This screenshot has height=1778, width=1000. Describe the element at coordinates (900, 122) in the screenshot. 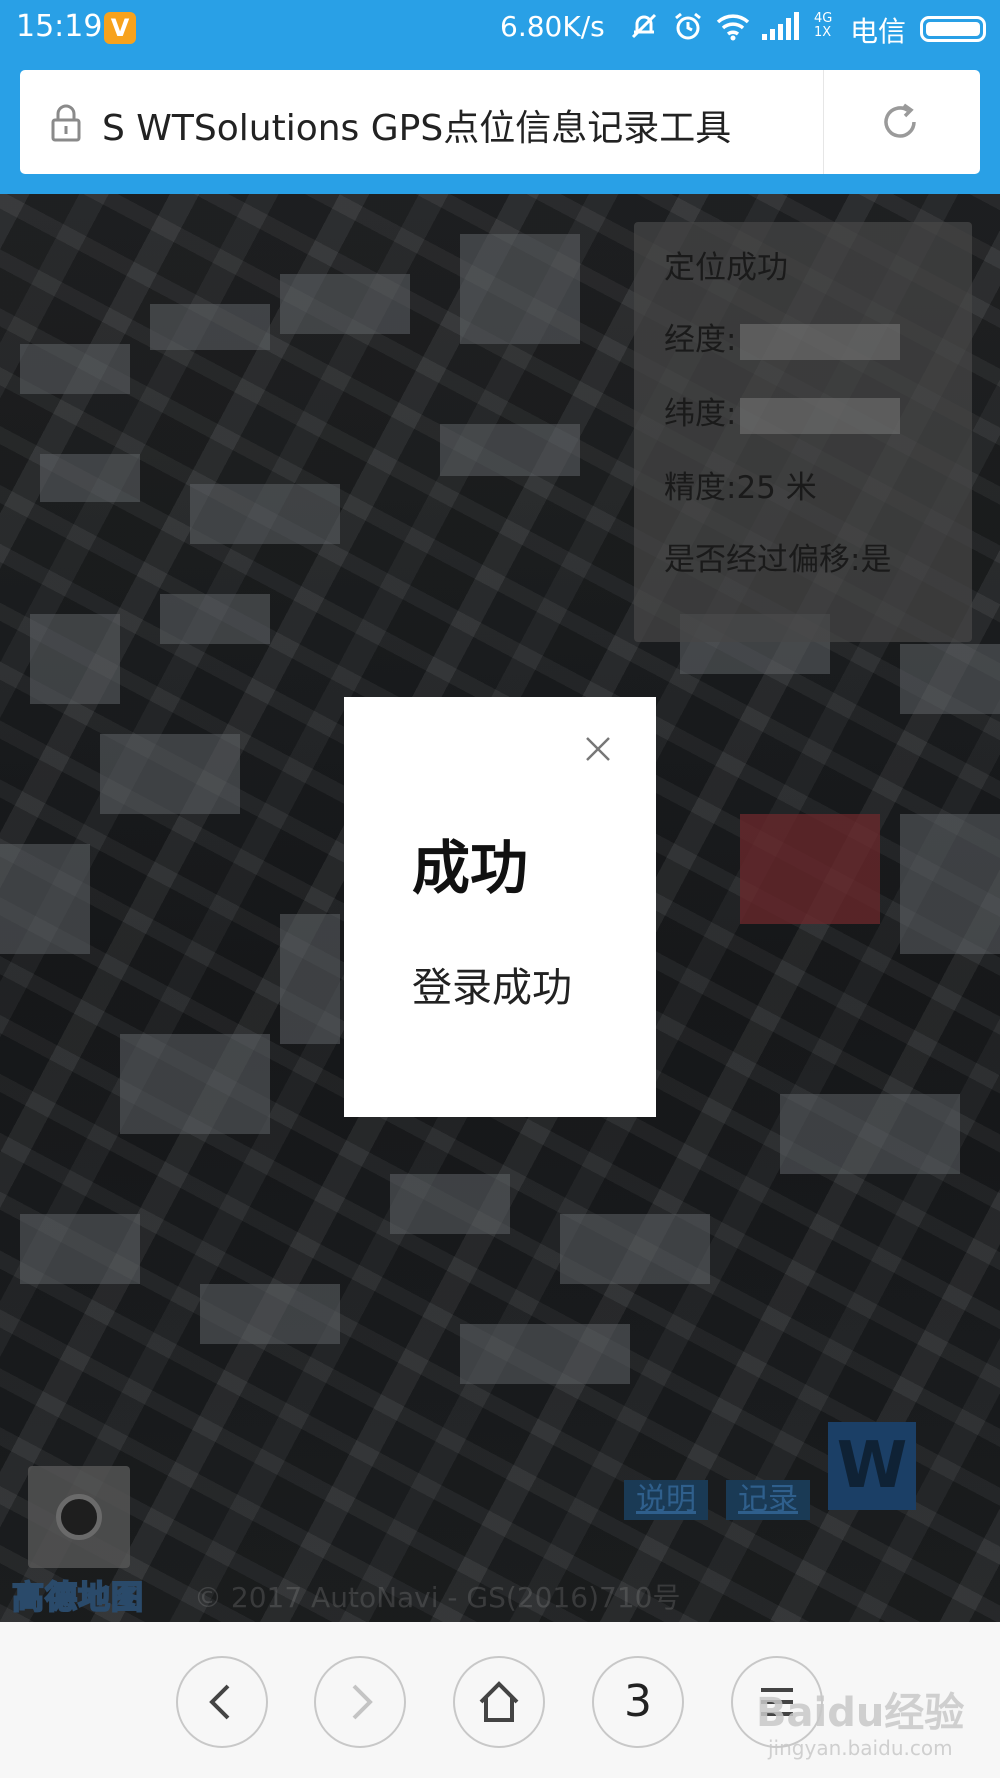

I see `reload-icon` at that location.